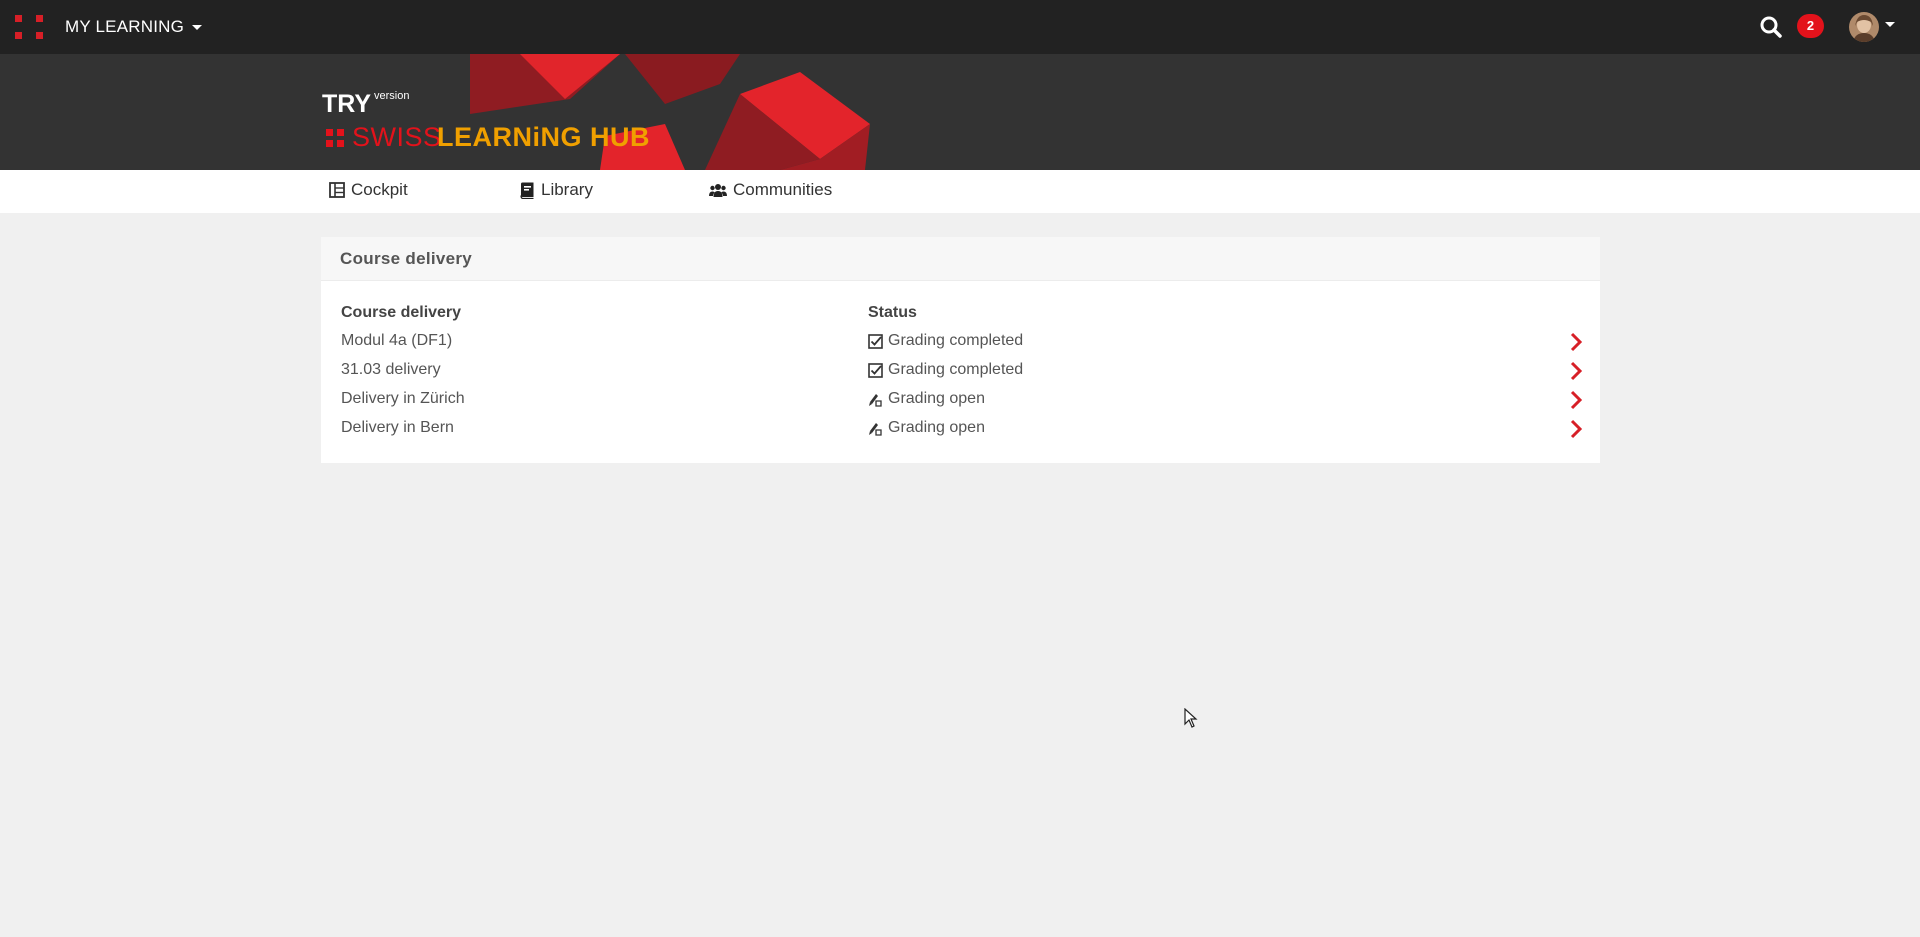  What do you see at coordinates (1890, 24) in the screenshot?
I see `avatar-chevron-down-icon` at bounding box center [1890, 24].